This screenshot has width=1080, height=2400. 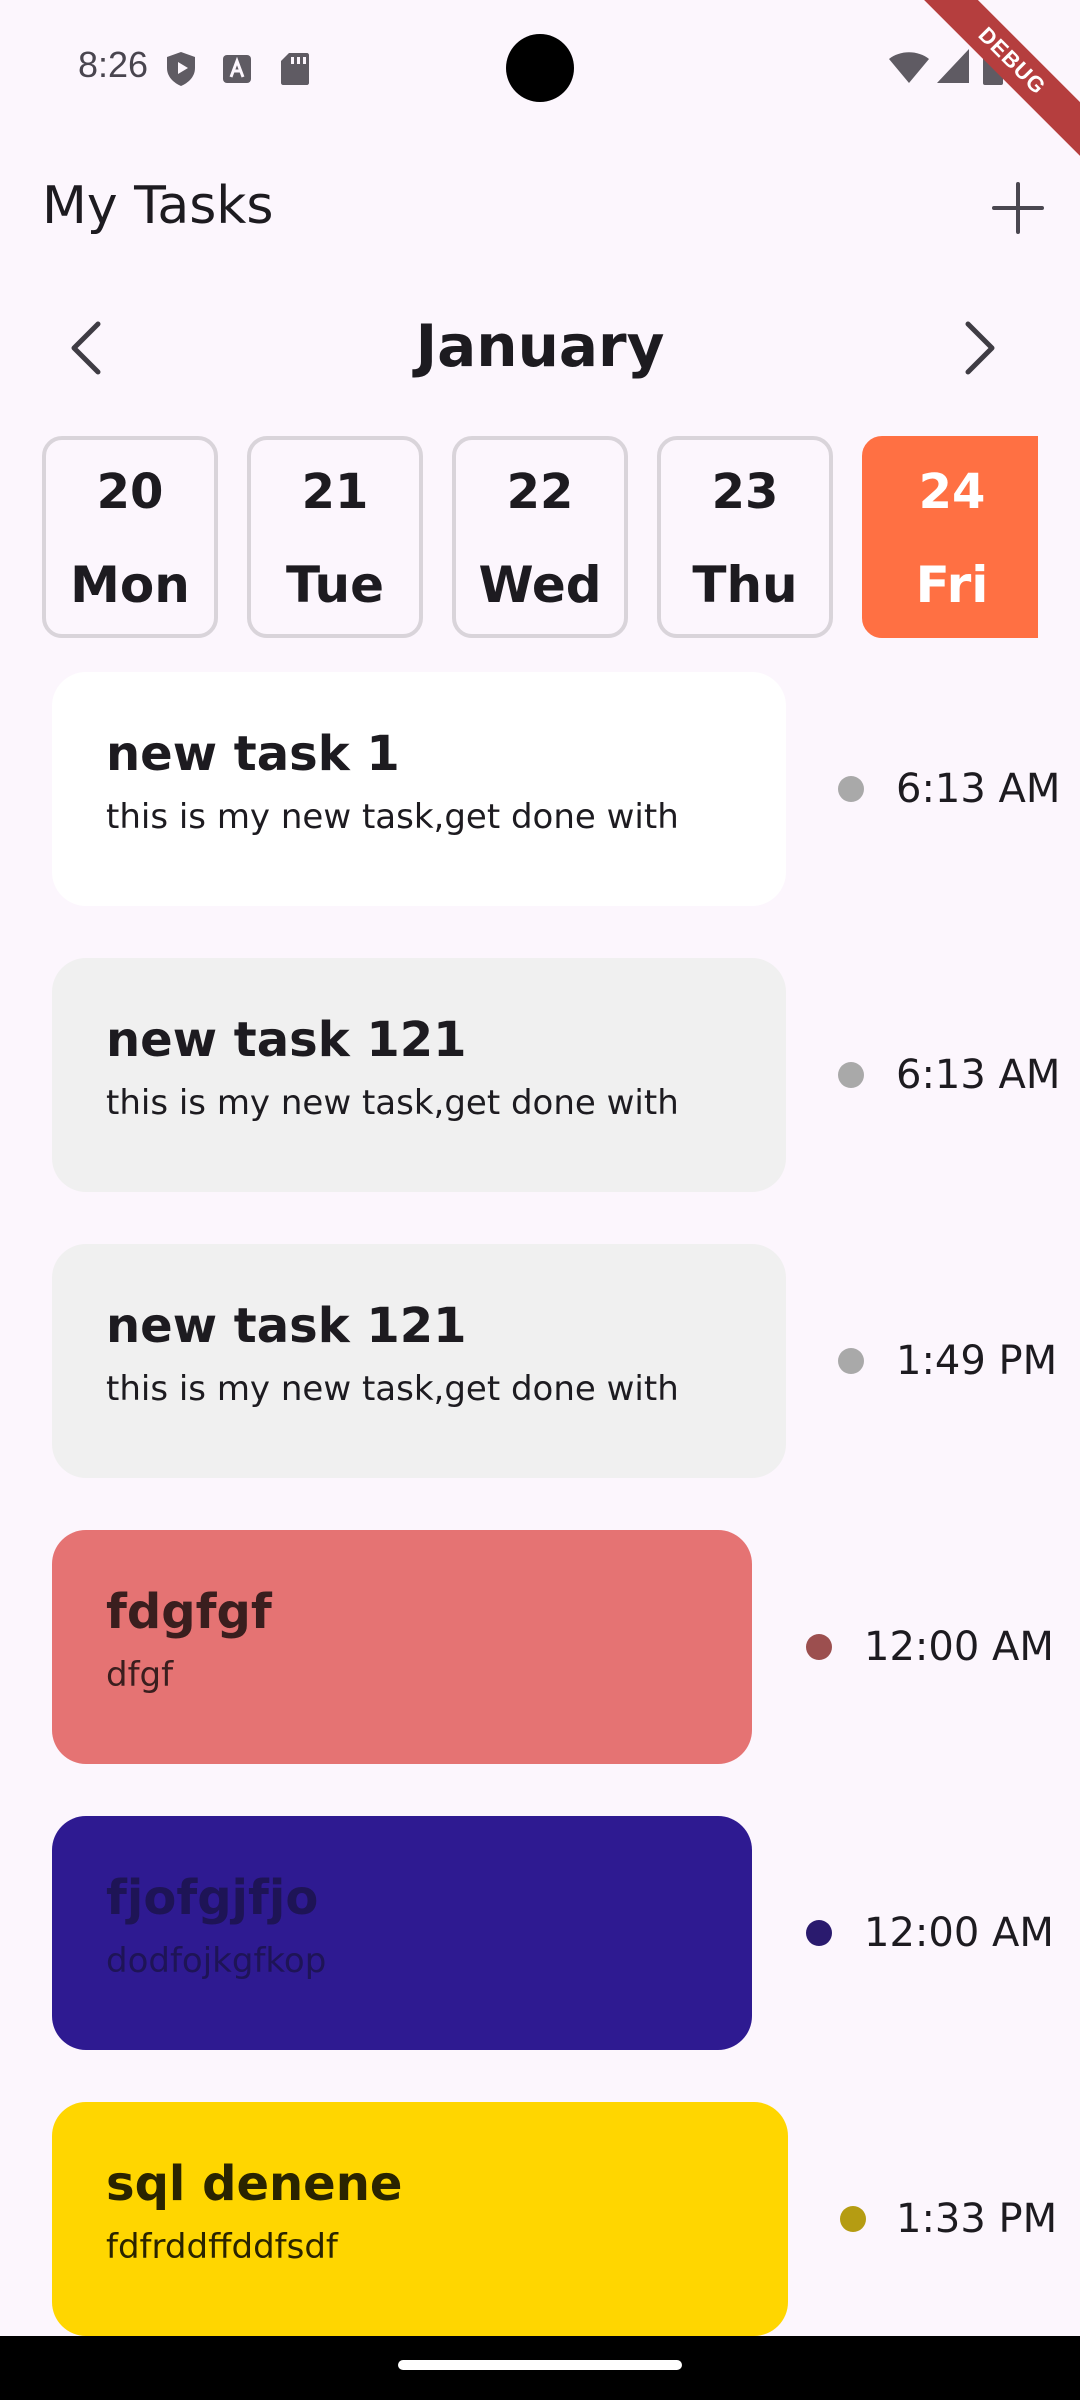 What do you see at coordinates (181, 69) in the screenshot?
I see `shield-icon` at bounding box center [181, 69].